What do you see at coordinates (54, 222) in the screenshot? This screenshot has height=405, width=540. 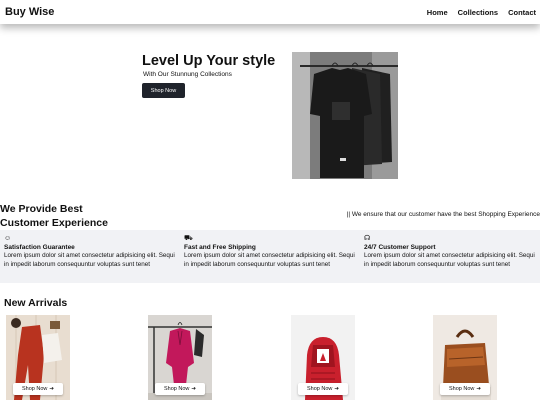 I see `experience-heading-line2: Customer Experience` at bounding box center [54, 222].